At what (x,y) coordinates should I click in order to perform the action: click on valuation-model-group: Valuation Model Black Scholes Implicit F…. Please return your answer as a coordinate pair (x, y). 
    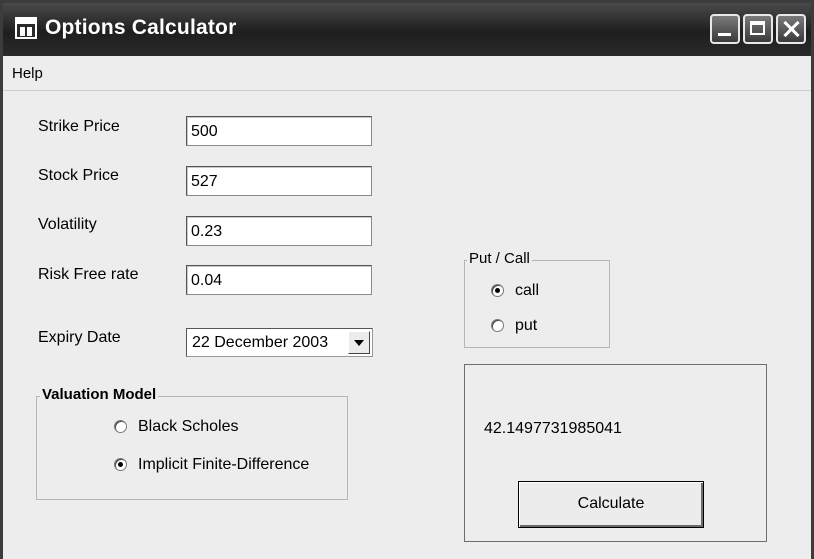
    Looking at the image, I should click on (192, 443).